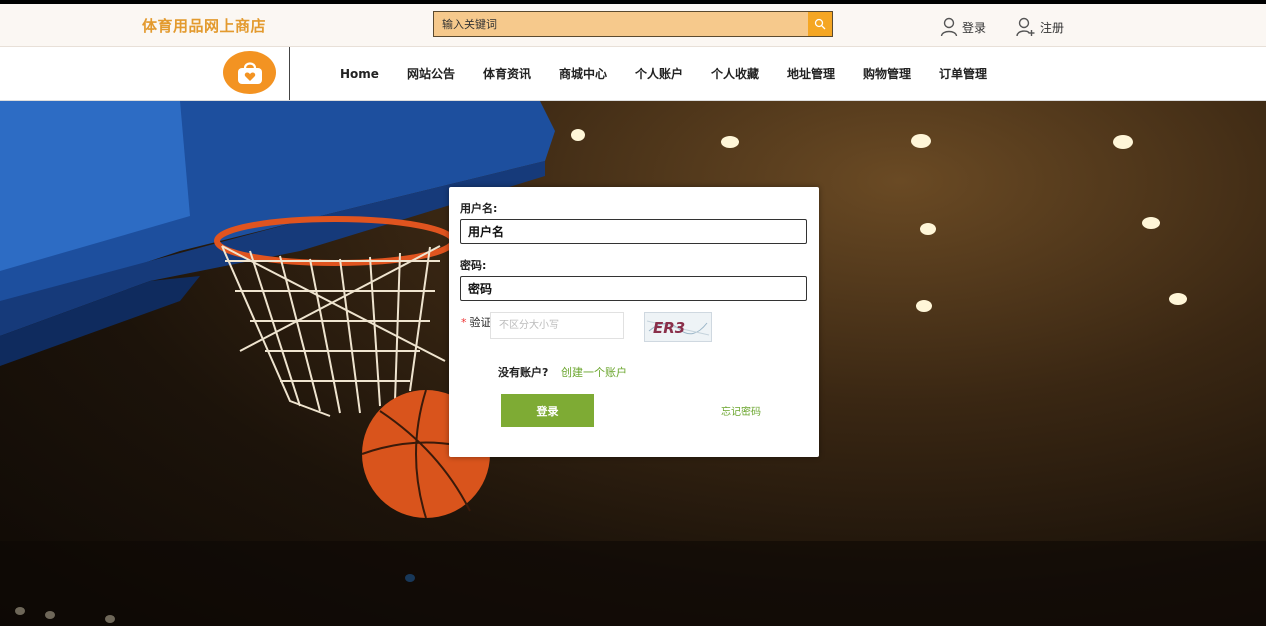  I want to click on nav-item-personal-account: 个人账户, so click(659, 73).